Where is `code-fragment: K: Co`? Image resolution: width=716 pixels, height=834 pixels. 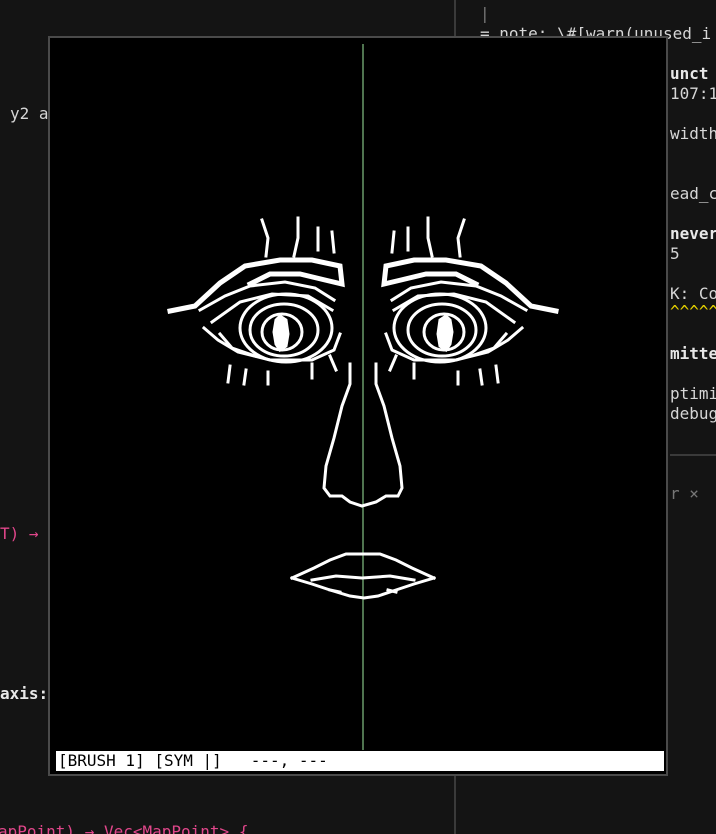 code-fragment: K: Co is located at coordinates (693, 293).